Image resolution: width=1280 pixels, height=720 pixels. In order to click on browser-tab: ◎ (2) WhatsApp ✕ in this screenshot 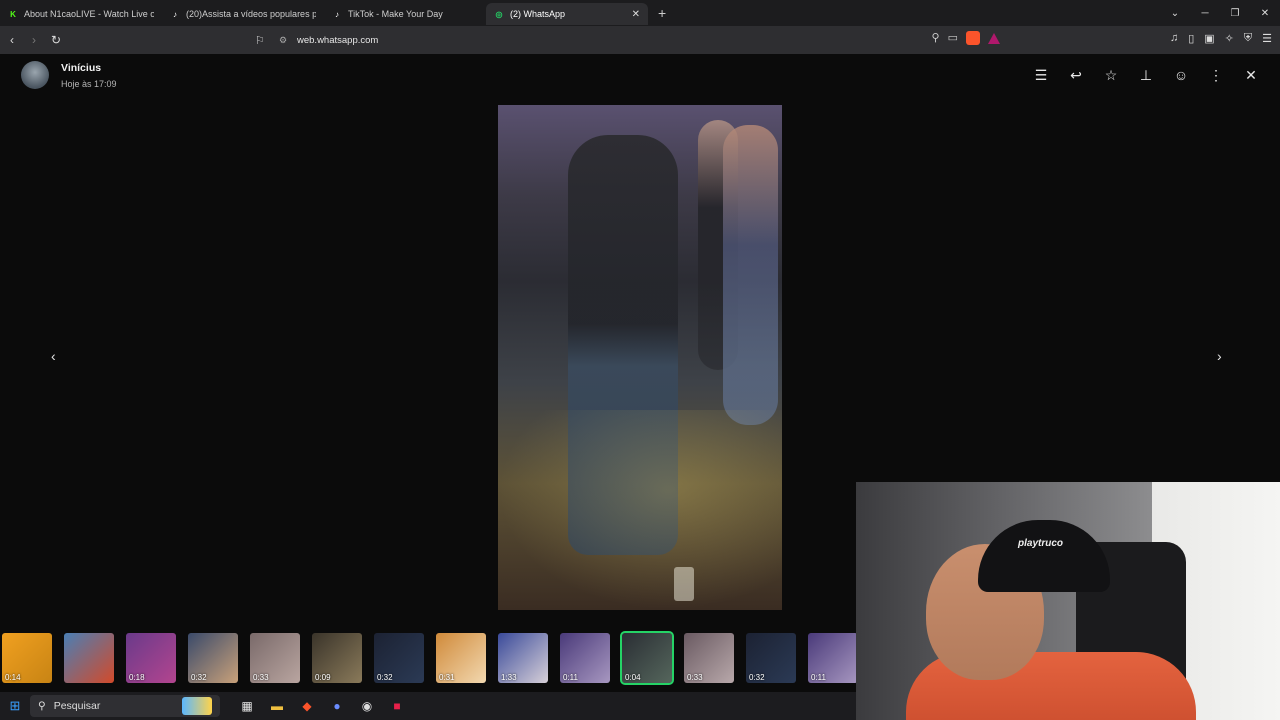, I will do `click(567, 14)`.